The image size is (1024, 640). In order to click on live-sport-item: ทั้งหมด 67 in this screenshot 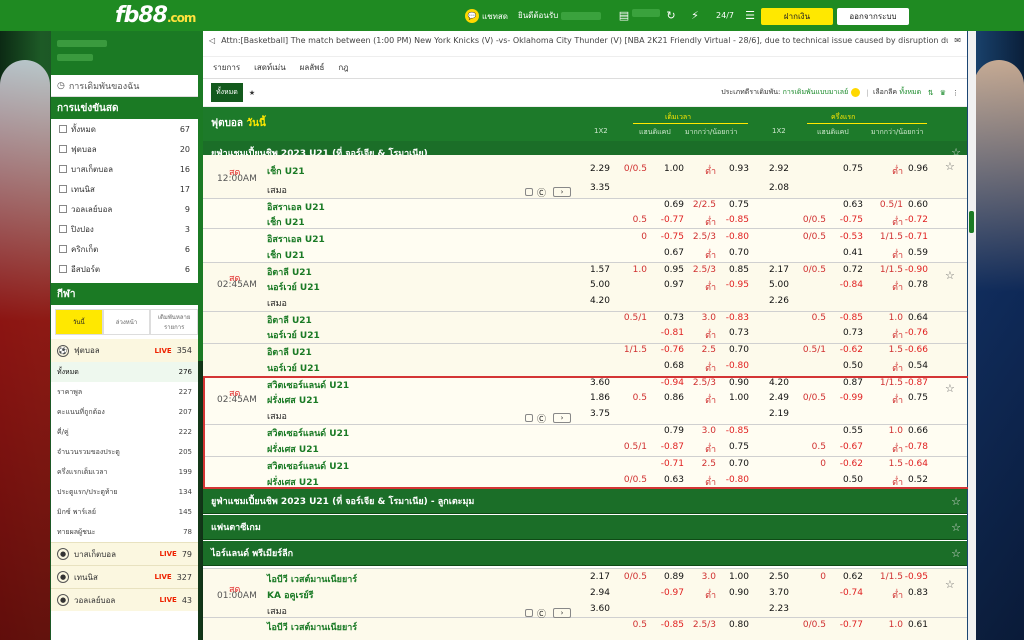, I will do `click(124, 129)`.